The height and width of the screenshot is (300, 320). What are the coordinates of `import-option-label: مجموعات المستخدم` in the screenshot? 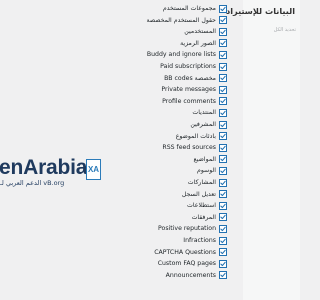 It's located at (189, 8).